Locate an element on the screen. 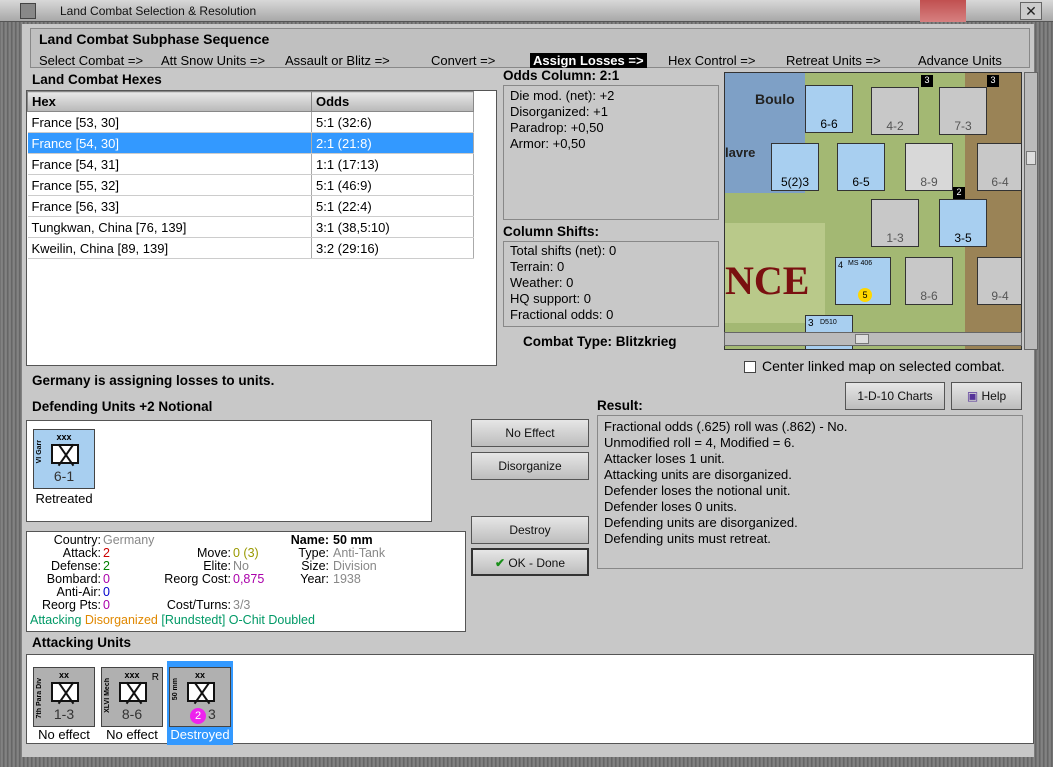 This screenshot has height=767, width=1053. map-city-label: lavre is located at coordinates (740, 152).